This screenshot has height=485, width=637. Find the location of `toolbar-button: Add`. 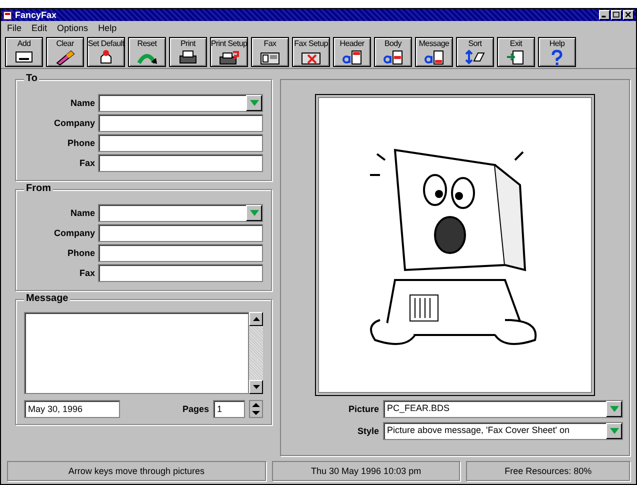

toolbar-button: Add is located at coordinates (24, 52).